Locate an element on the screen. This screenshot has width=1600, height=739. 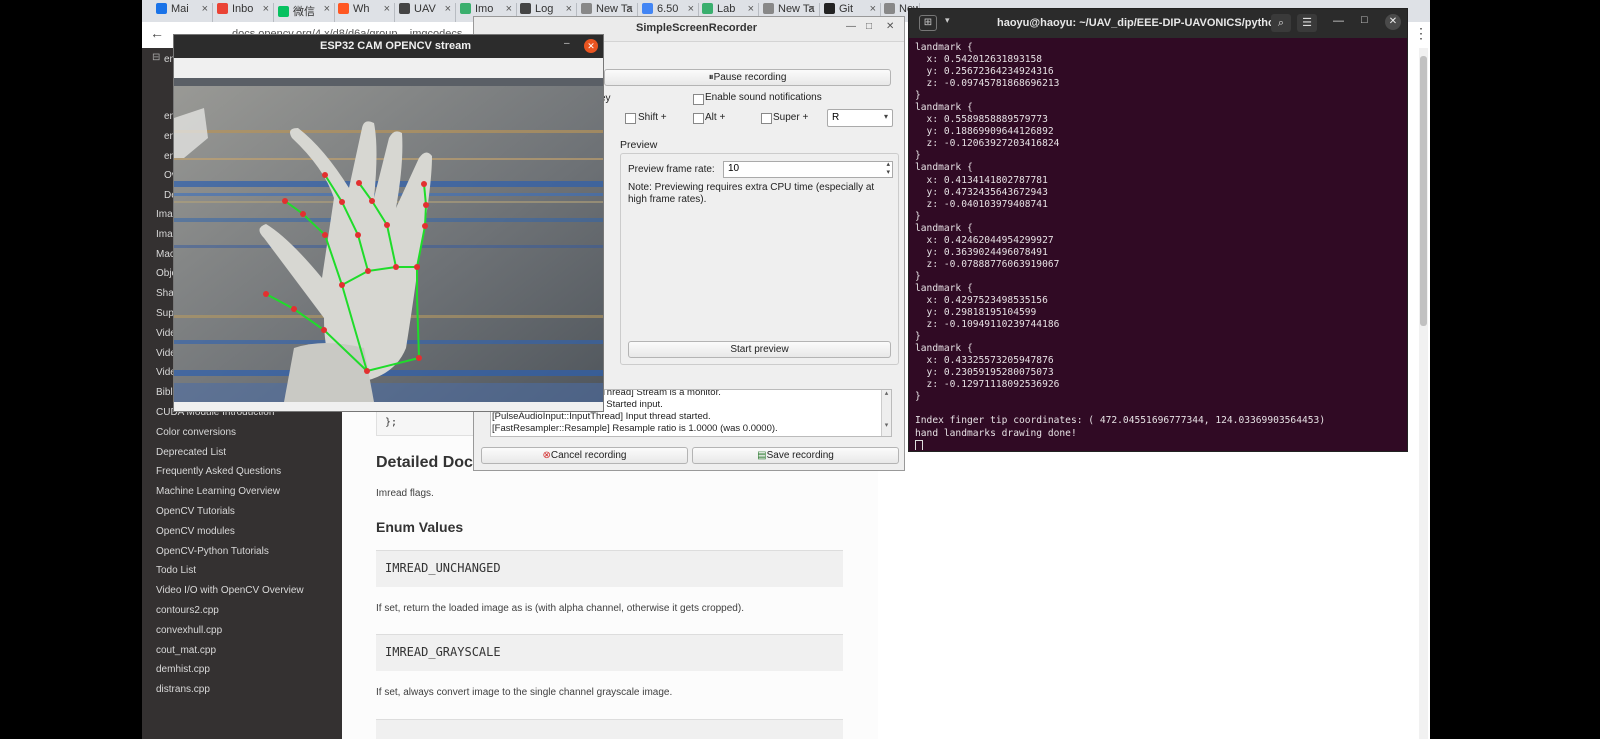
browser-tab: UAV × is located at coordinates (425, 12).